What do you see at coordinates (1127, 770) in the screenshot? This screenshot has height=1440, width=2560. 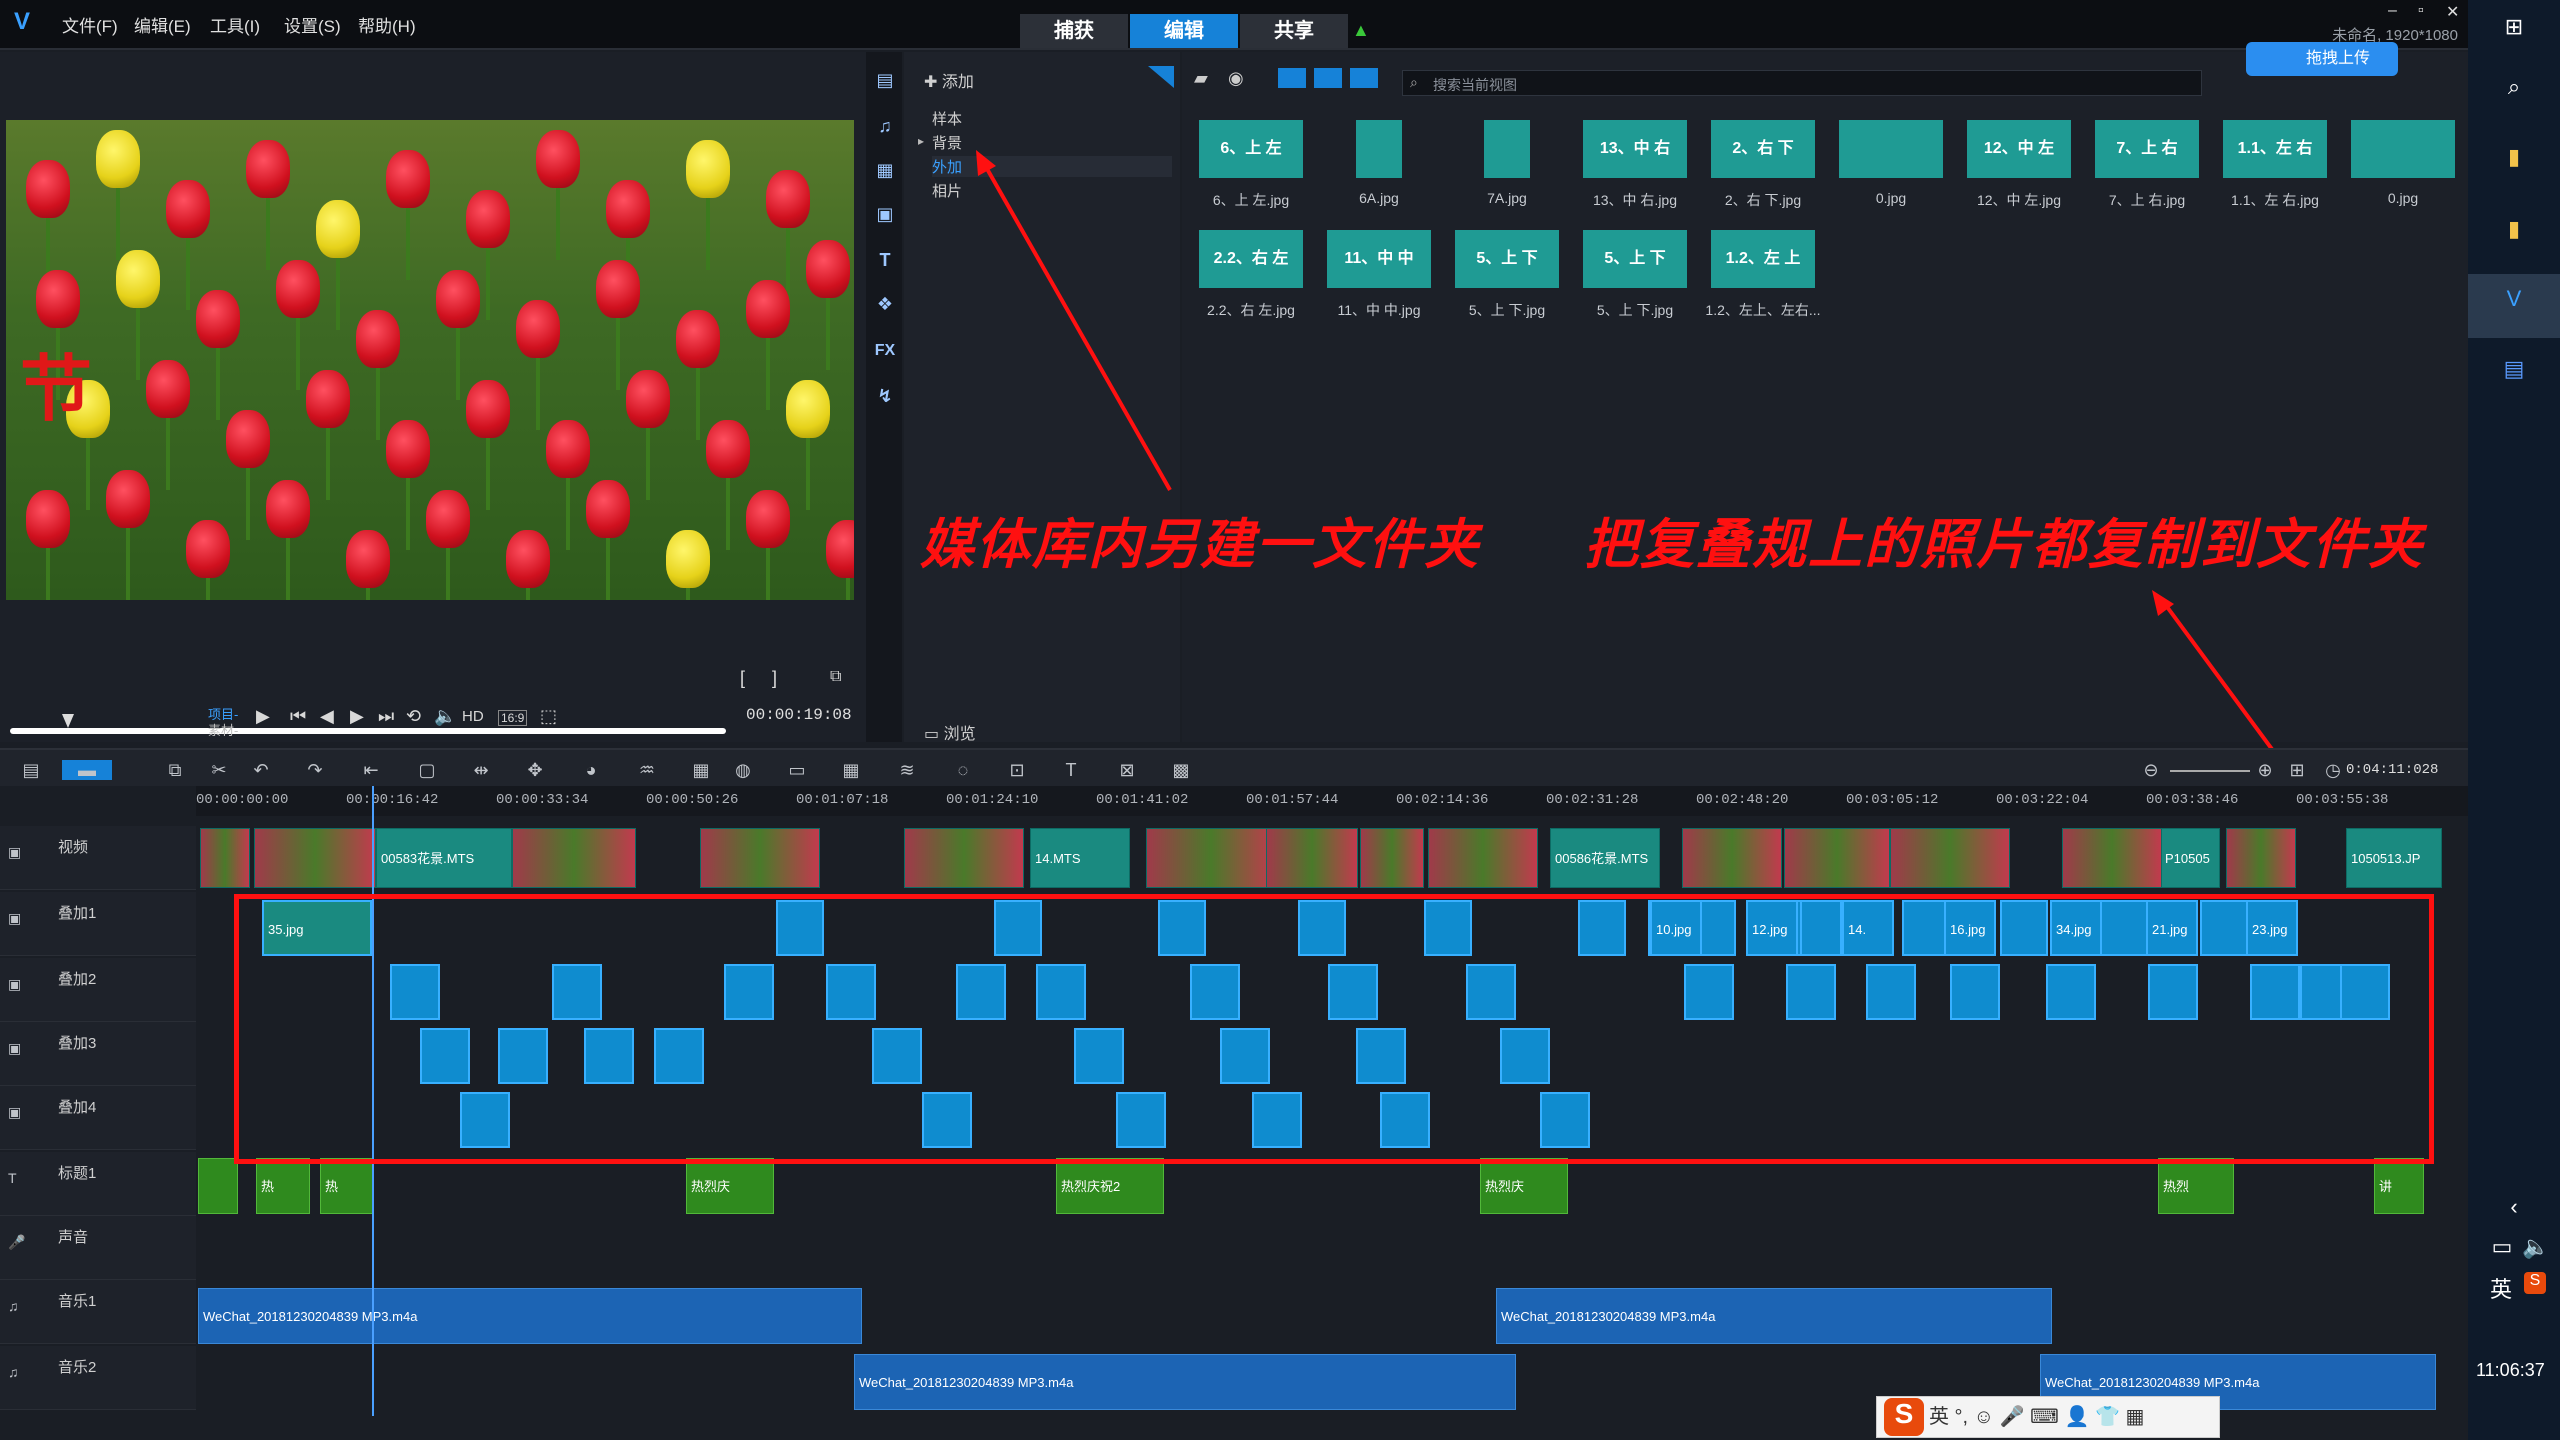 I see `screen-record-icon: ⊠` at bounding box center [1127, 770].